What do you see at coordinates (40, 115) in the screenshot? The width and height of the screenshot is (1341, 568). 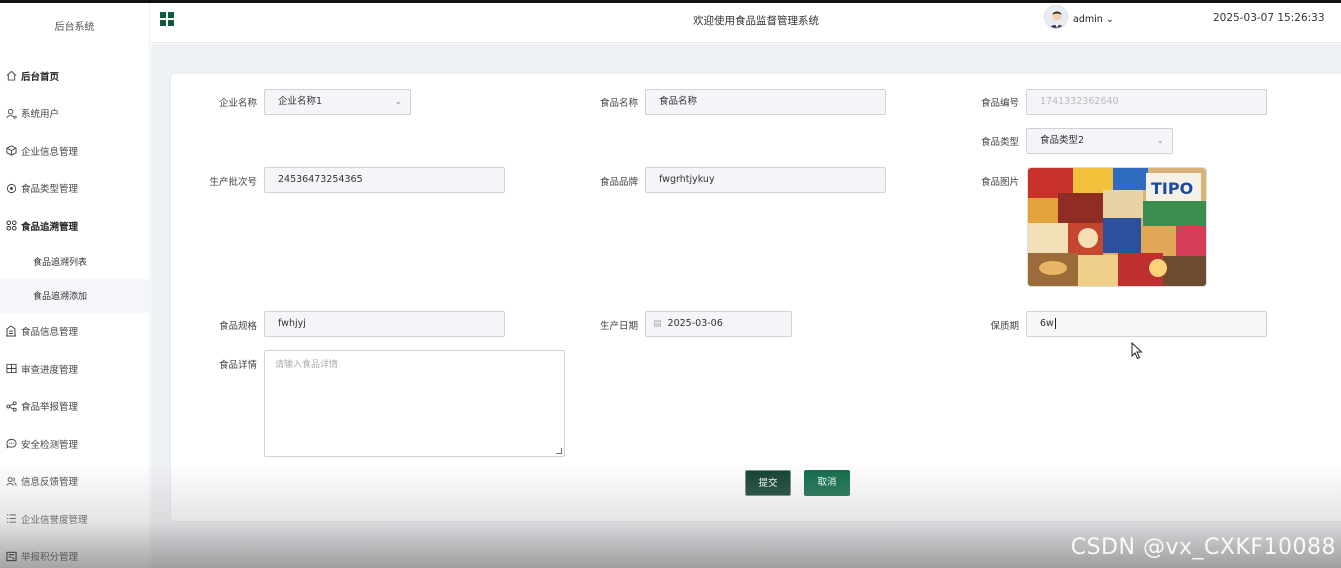 I see `sidebar-item-label: 系统用户` at bounding box center [40, 115].